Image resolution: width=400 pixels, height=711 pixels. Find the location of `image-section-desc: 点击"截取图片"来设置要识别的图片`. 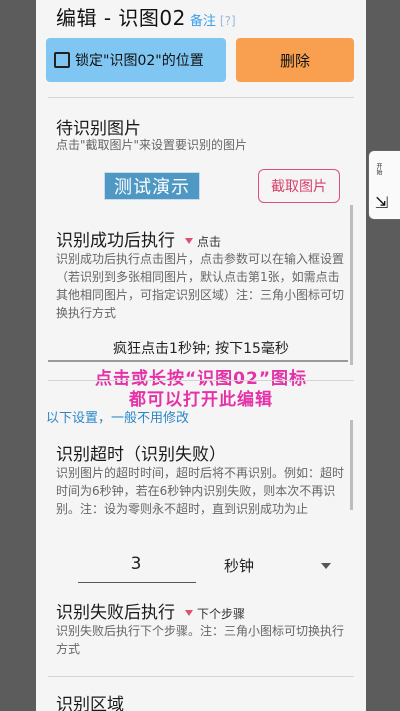

image-section-desc: 点击"截取图片"来设置要识别的图片 is located at coordinates (152, 145).